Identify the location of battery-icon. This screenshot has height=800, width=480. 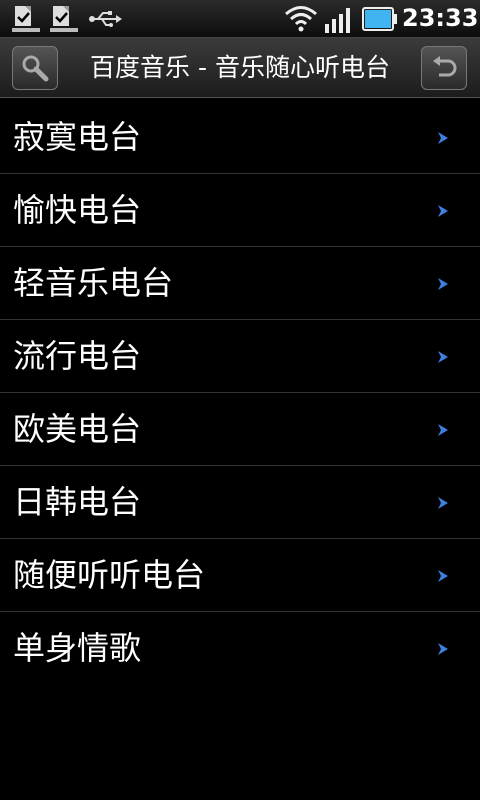
(379, 19).